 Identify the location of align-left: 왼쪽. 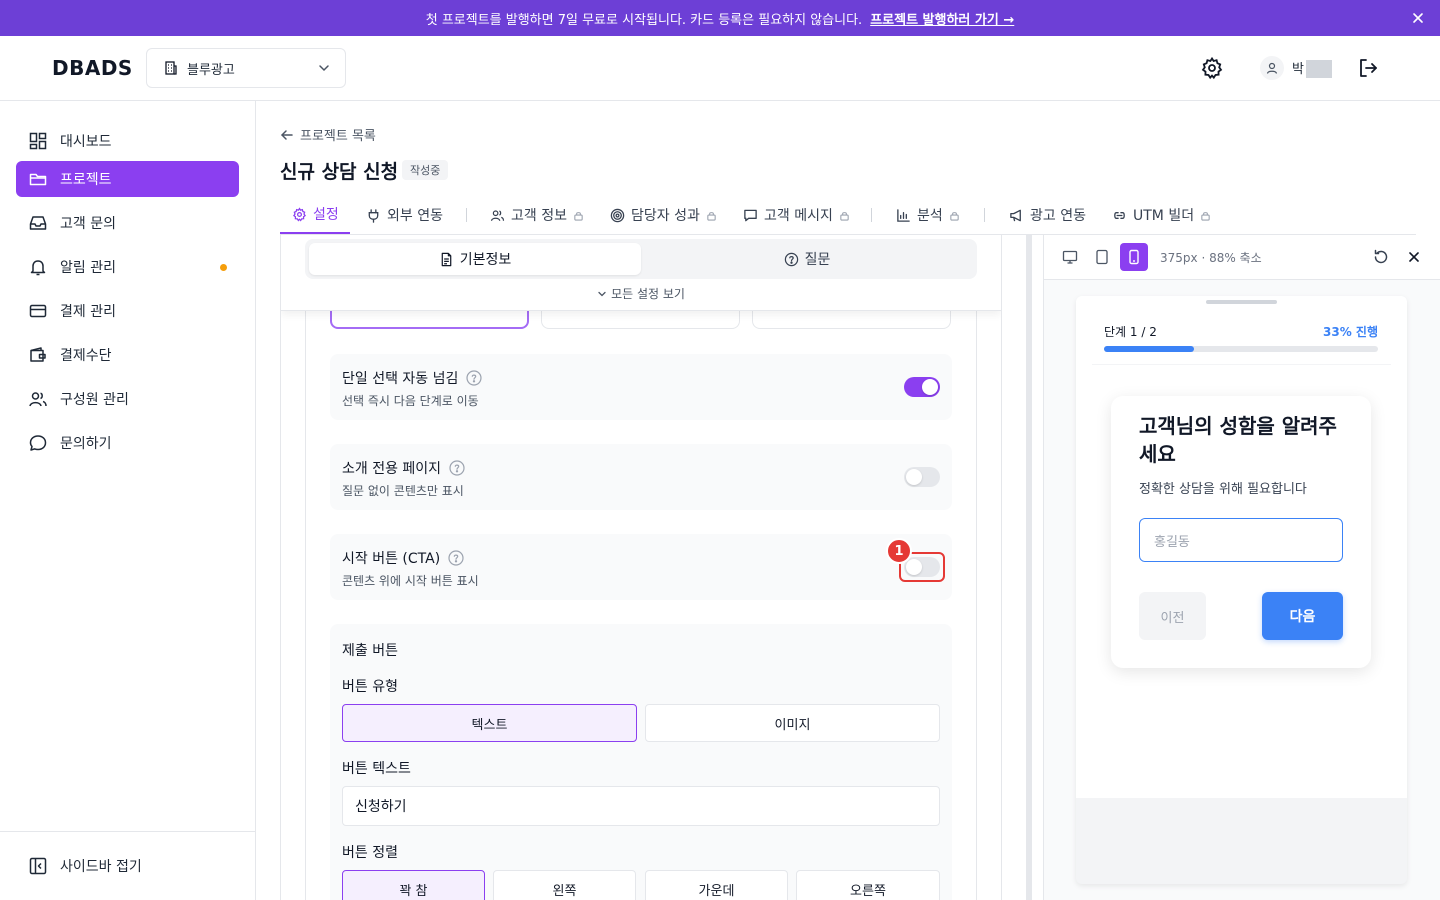
(564, 885).